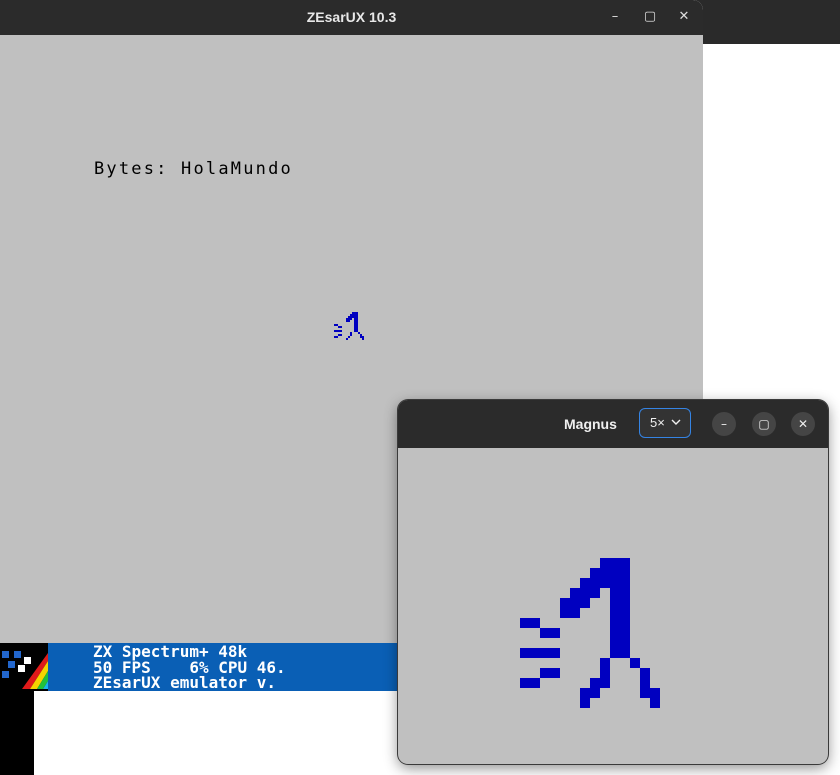 The width and height of the screenshot is (840, 775). What do you see at coordinates (349, 326) in the screenshot?
I see `pixel-sprite-icon` at bounding box center [349, 326].